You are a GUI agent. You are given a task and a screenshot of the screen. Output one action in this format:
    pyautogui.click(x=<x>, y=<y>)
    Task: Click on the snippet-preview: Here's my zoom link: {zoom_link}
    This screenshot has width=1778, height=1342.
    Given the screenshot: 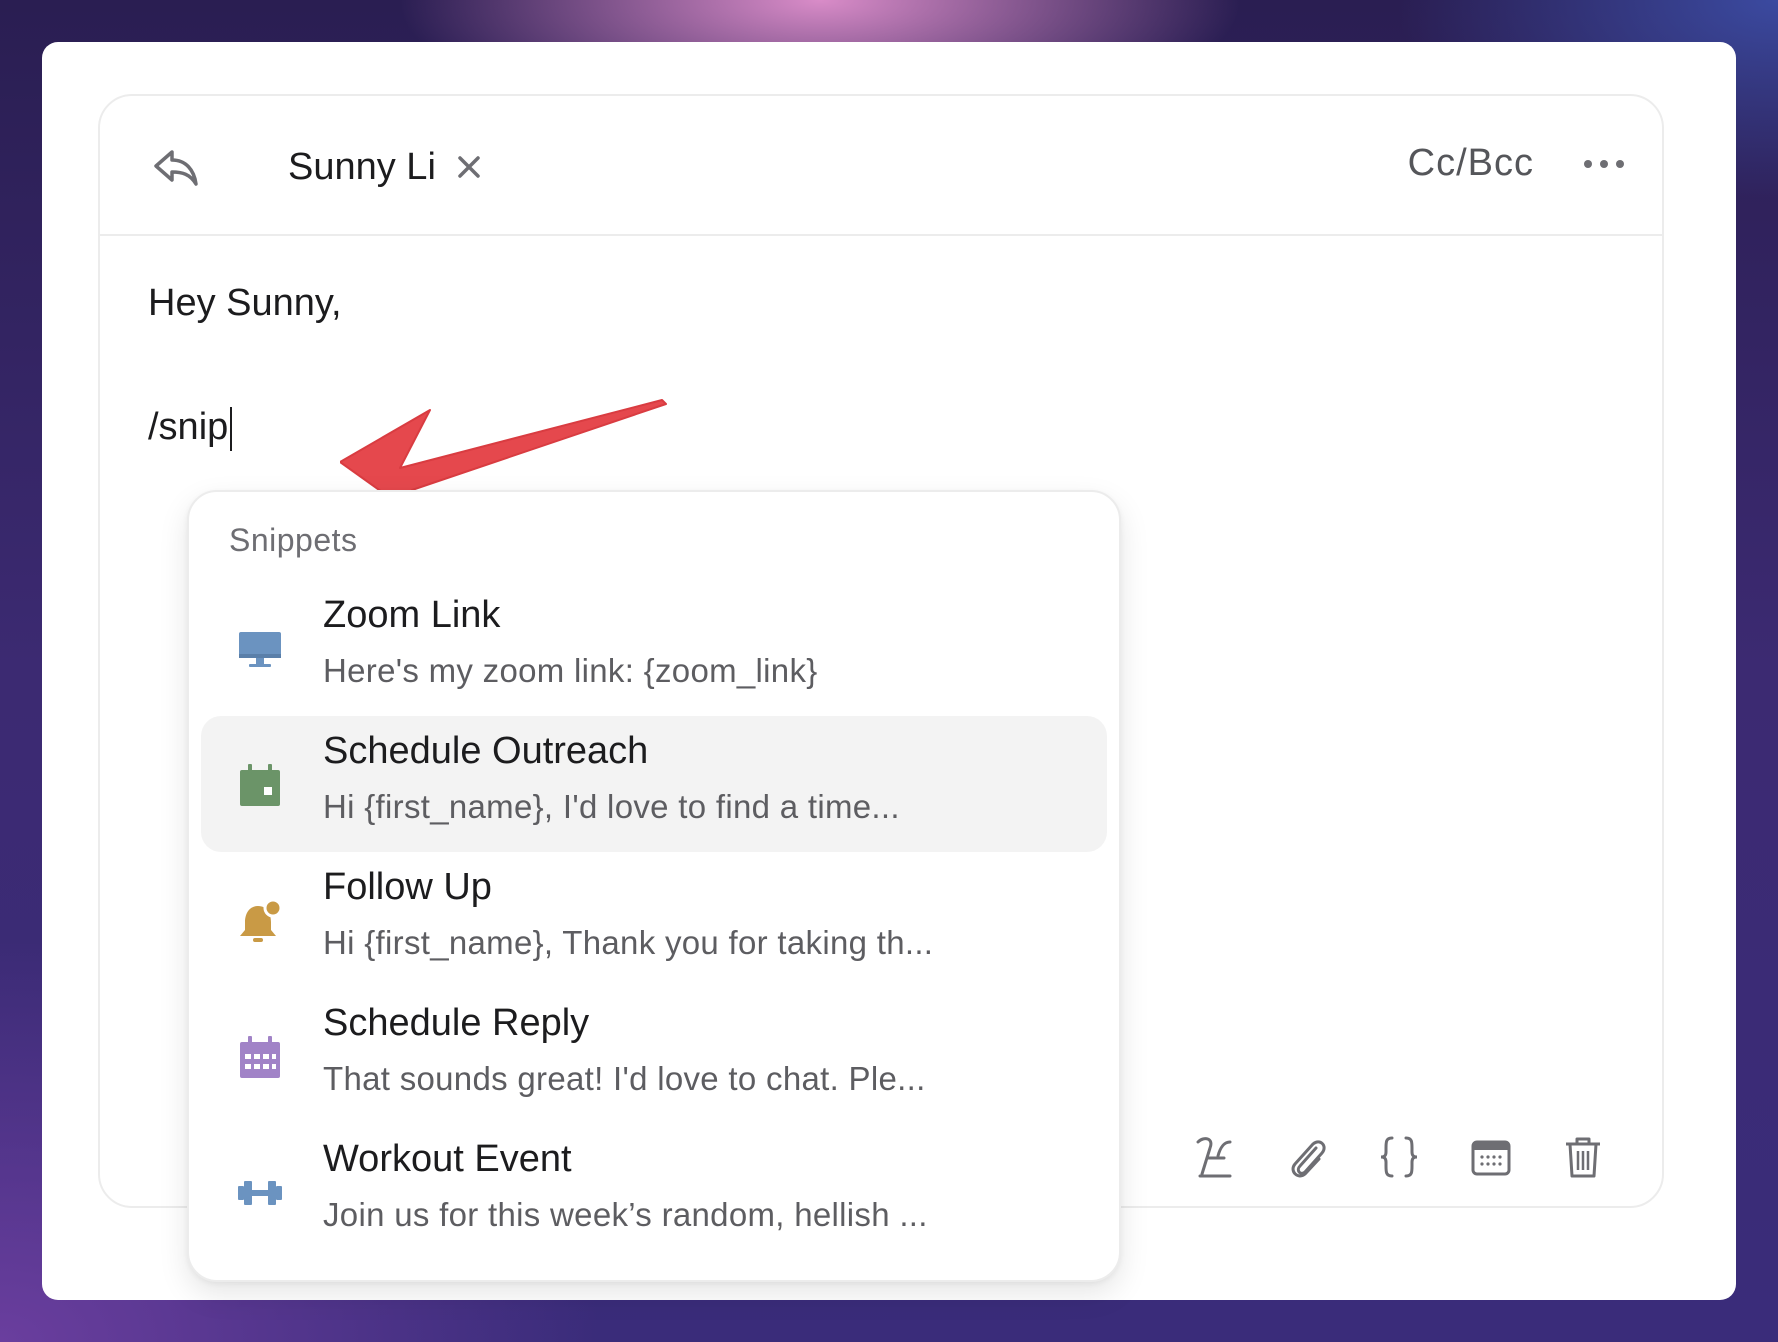 What is the action you would take?
    pyautogui.click(x=570, y=670)
    